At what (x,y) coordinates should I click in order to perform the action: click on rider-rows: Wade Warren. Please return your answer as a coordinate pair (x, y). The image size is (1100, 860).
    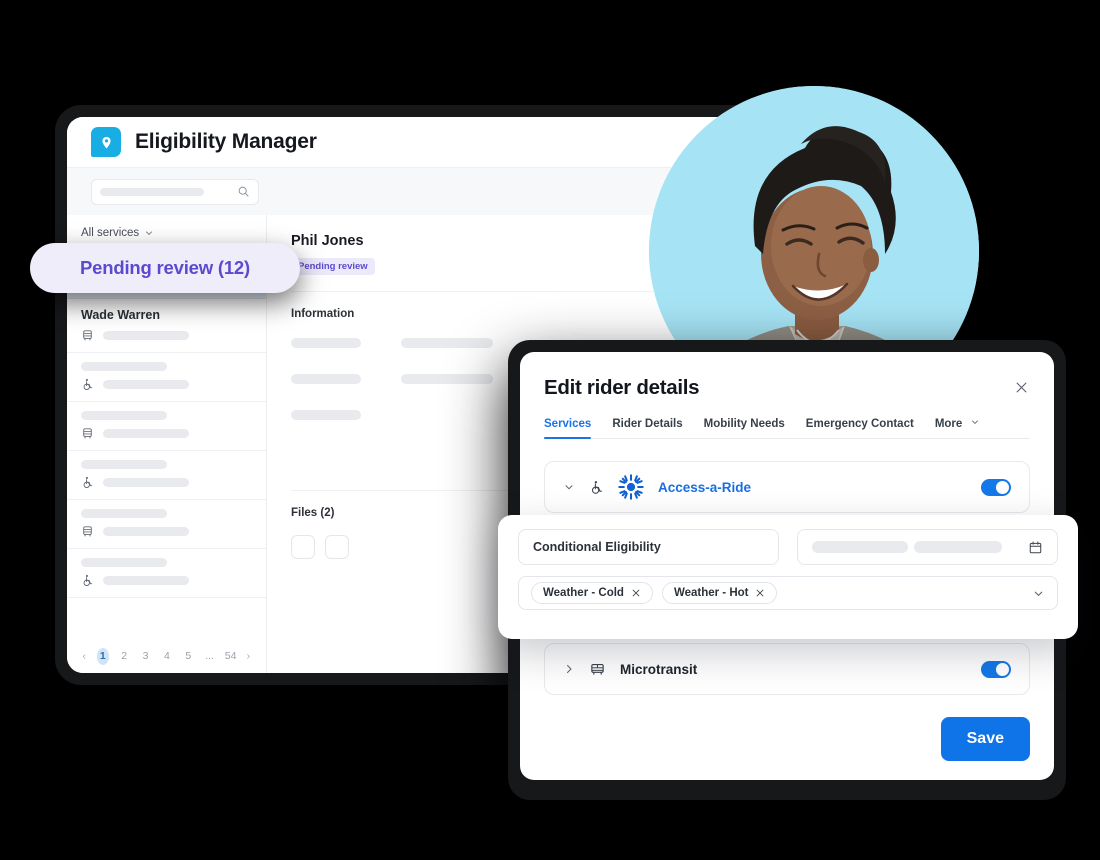
    Looking at the image, I should click on (166, 445).